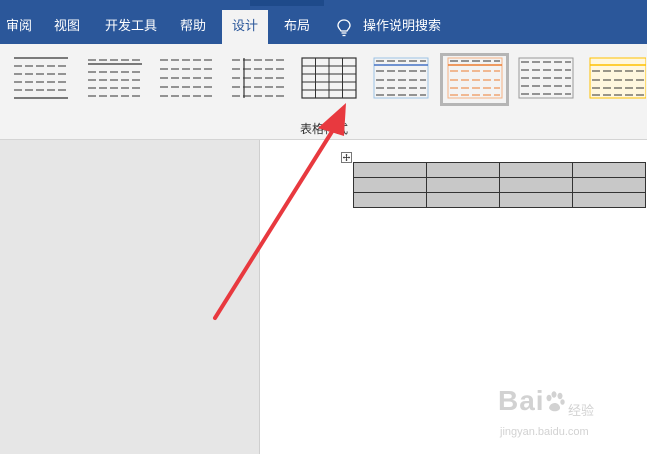 This screenshot has width=647, height=454. Describe the element at coordinates (617, 78) in the screenshot. I see `table-style-9-gold` at that location.